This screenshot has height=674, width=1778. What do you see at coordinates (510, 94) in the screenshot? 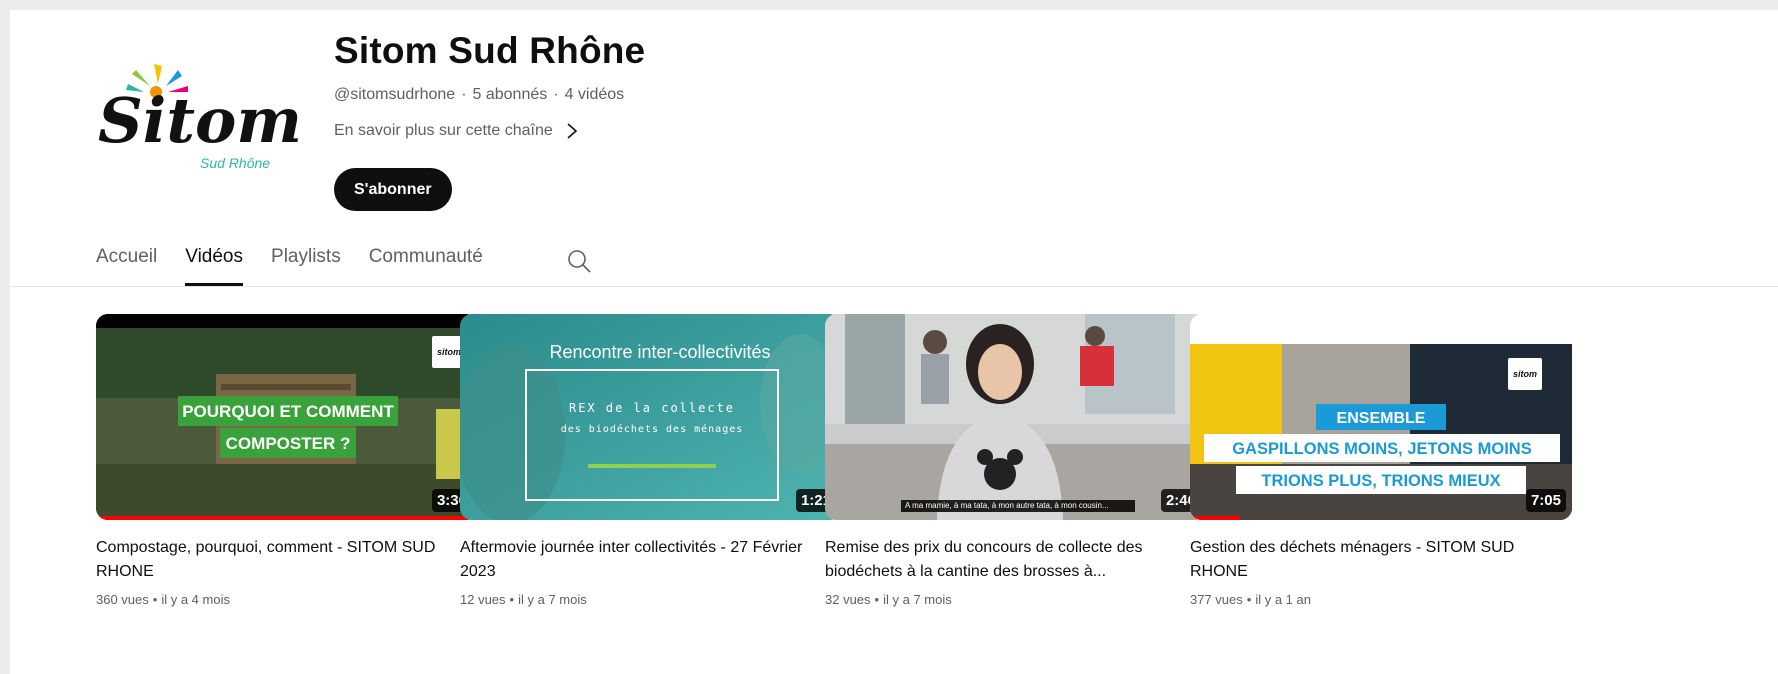
I see `subscriber-count: 5 abonnés` at bounding box center [510, 94].